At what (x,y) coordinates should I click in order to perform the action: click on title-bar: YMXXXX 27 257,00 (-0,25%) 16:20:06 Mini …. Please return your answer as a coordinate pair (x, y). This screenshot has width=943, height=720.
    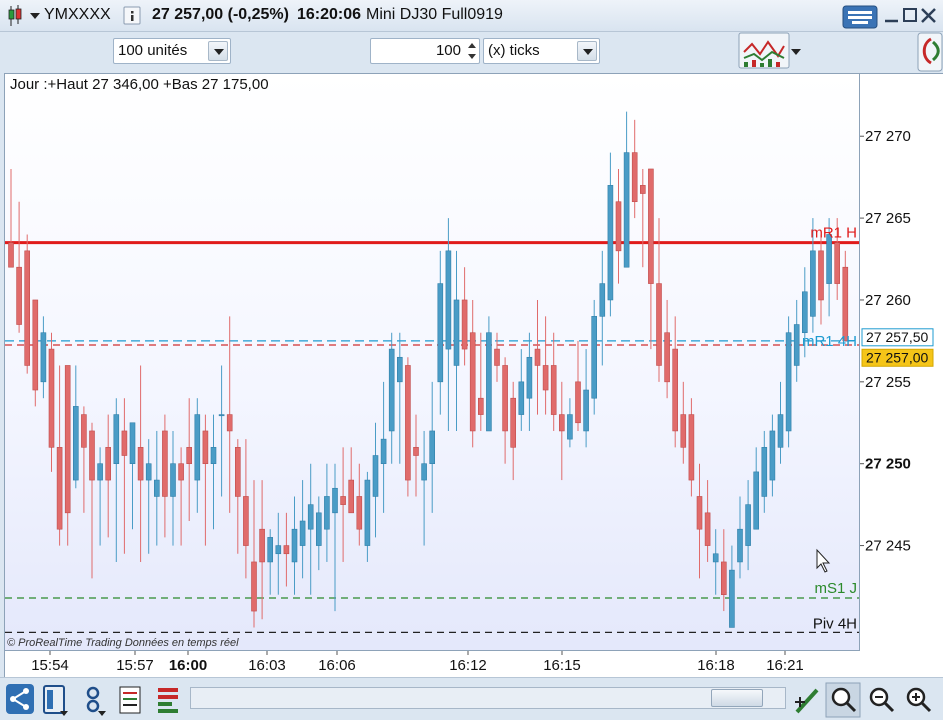
    Looking at the image, I should click on (471, 16).